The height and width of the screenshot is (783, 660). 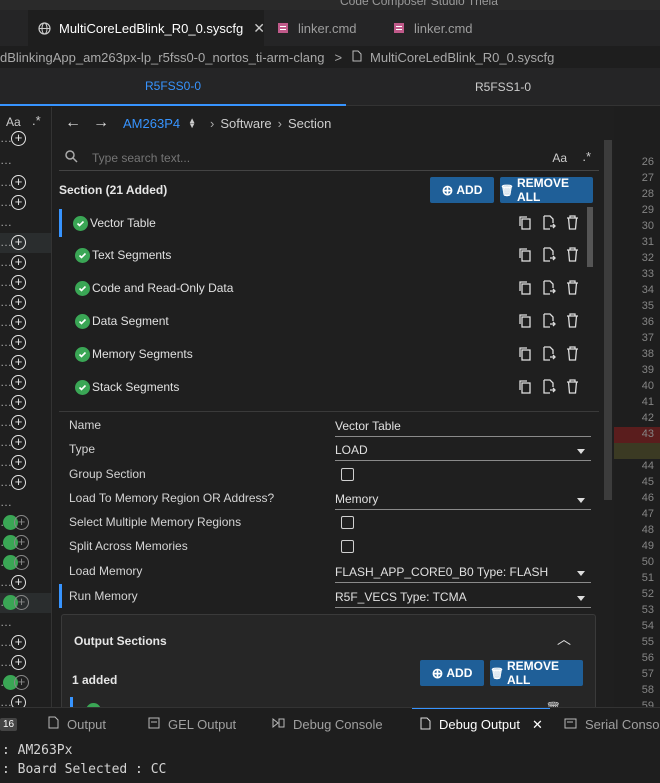 I want to click on group-section-checkbox, so click(x=347, y=474).